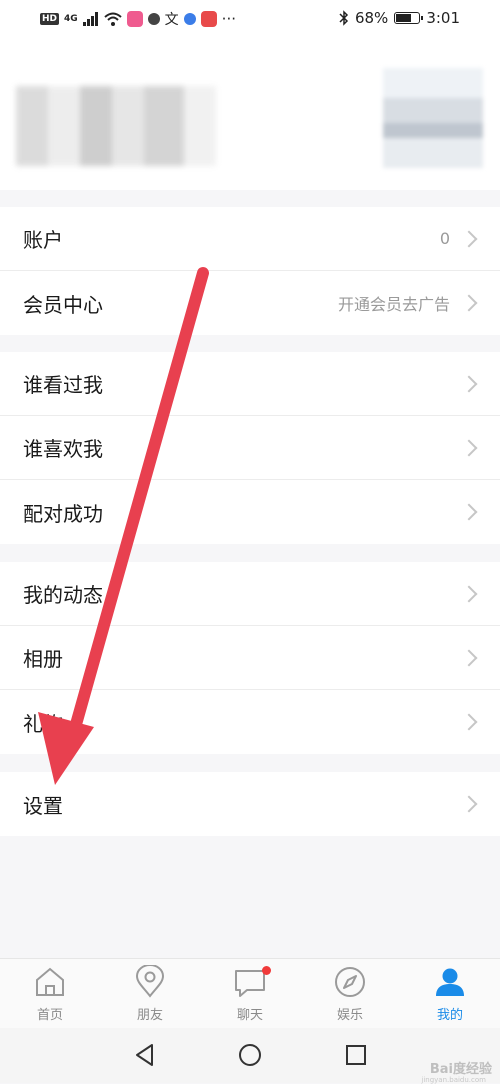 This screenshot has width=500, height=1084. Describe the element at coordinates (344, 18) in the screenshot. I see `bluetooth-icon` at that location.